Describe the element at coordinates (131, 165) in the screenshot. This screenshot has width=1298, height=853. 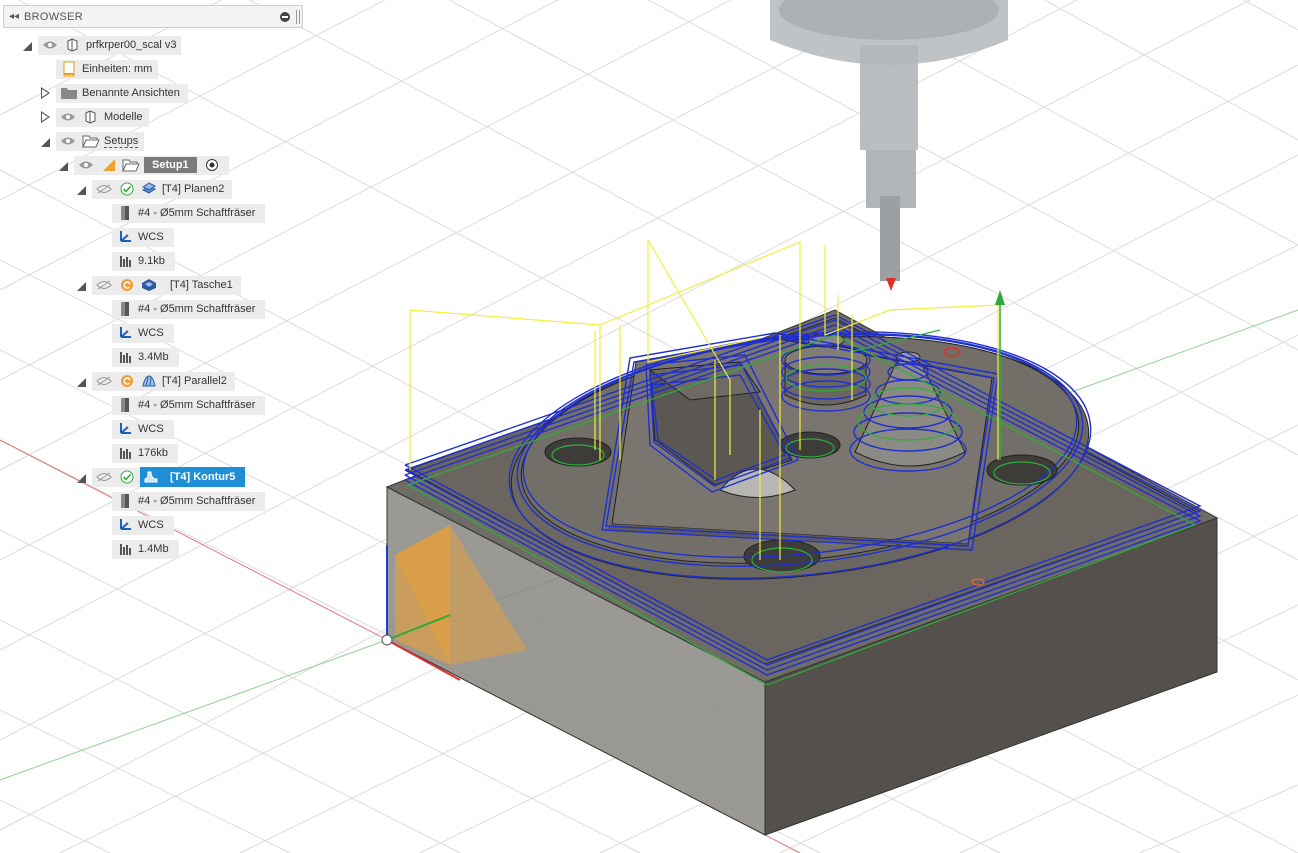
I see `setup-folder-icon` at that location.